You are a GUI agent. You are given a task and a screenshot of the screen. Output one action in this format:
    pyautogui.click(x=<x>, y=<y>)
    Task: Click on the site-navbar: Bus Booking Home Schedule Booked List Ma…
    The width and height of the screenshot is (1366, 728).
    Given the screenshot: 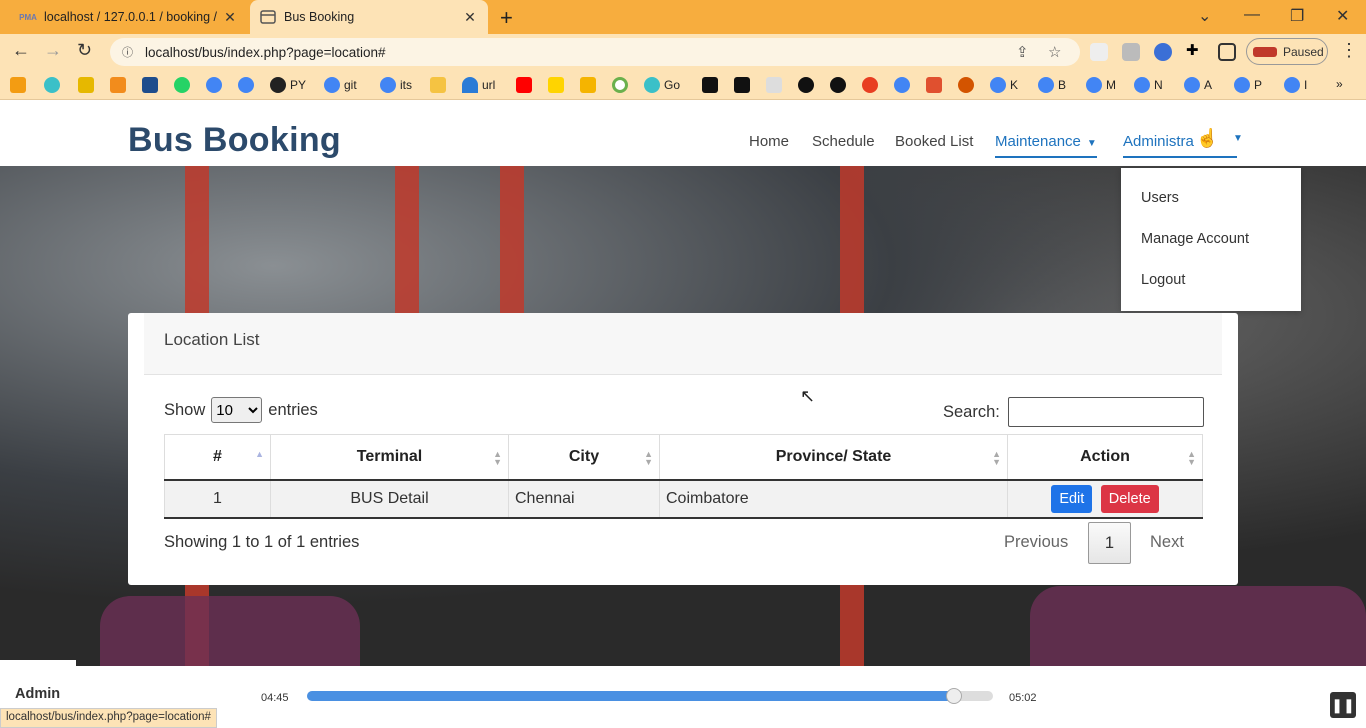 What is the action you would take?
    pyautogui.click(x=683, y=133)
    